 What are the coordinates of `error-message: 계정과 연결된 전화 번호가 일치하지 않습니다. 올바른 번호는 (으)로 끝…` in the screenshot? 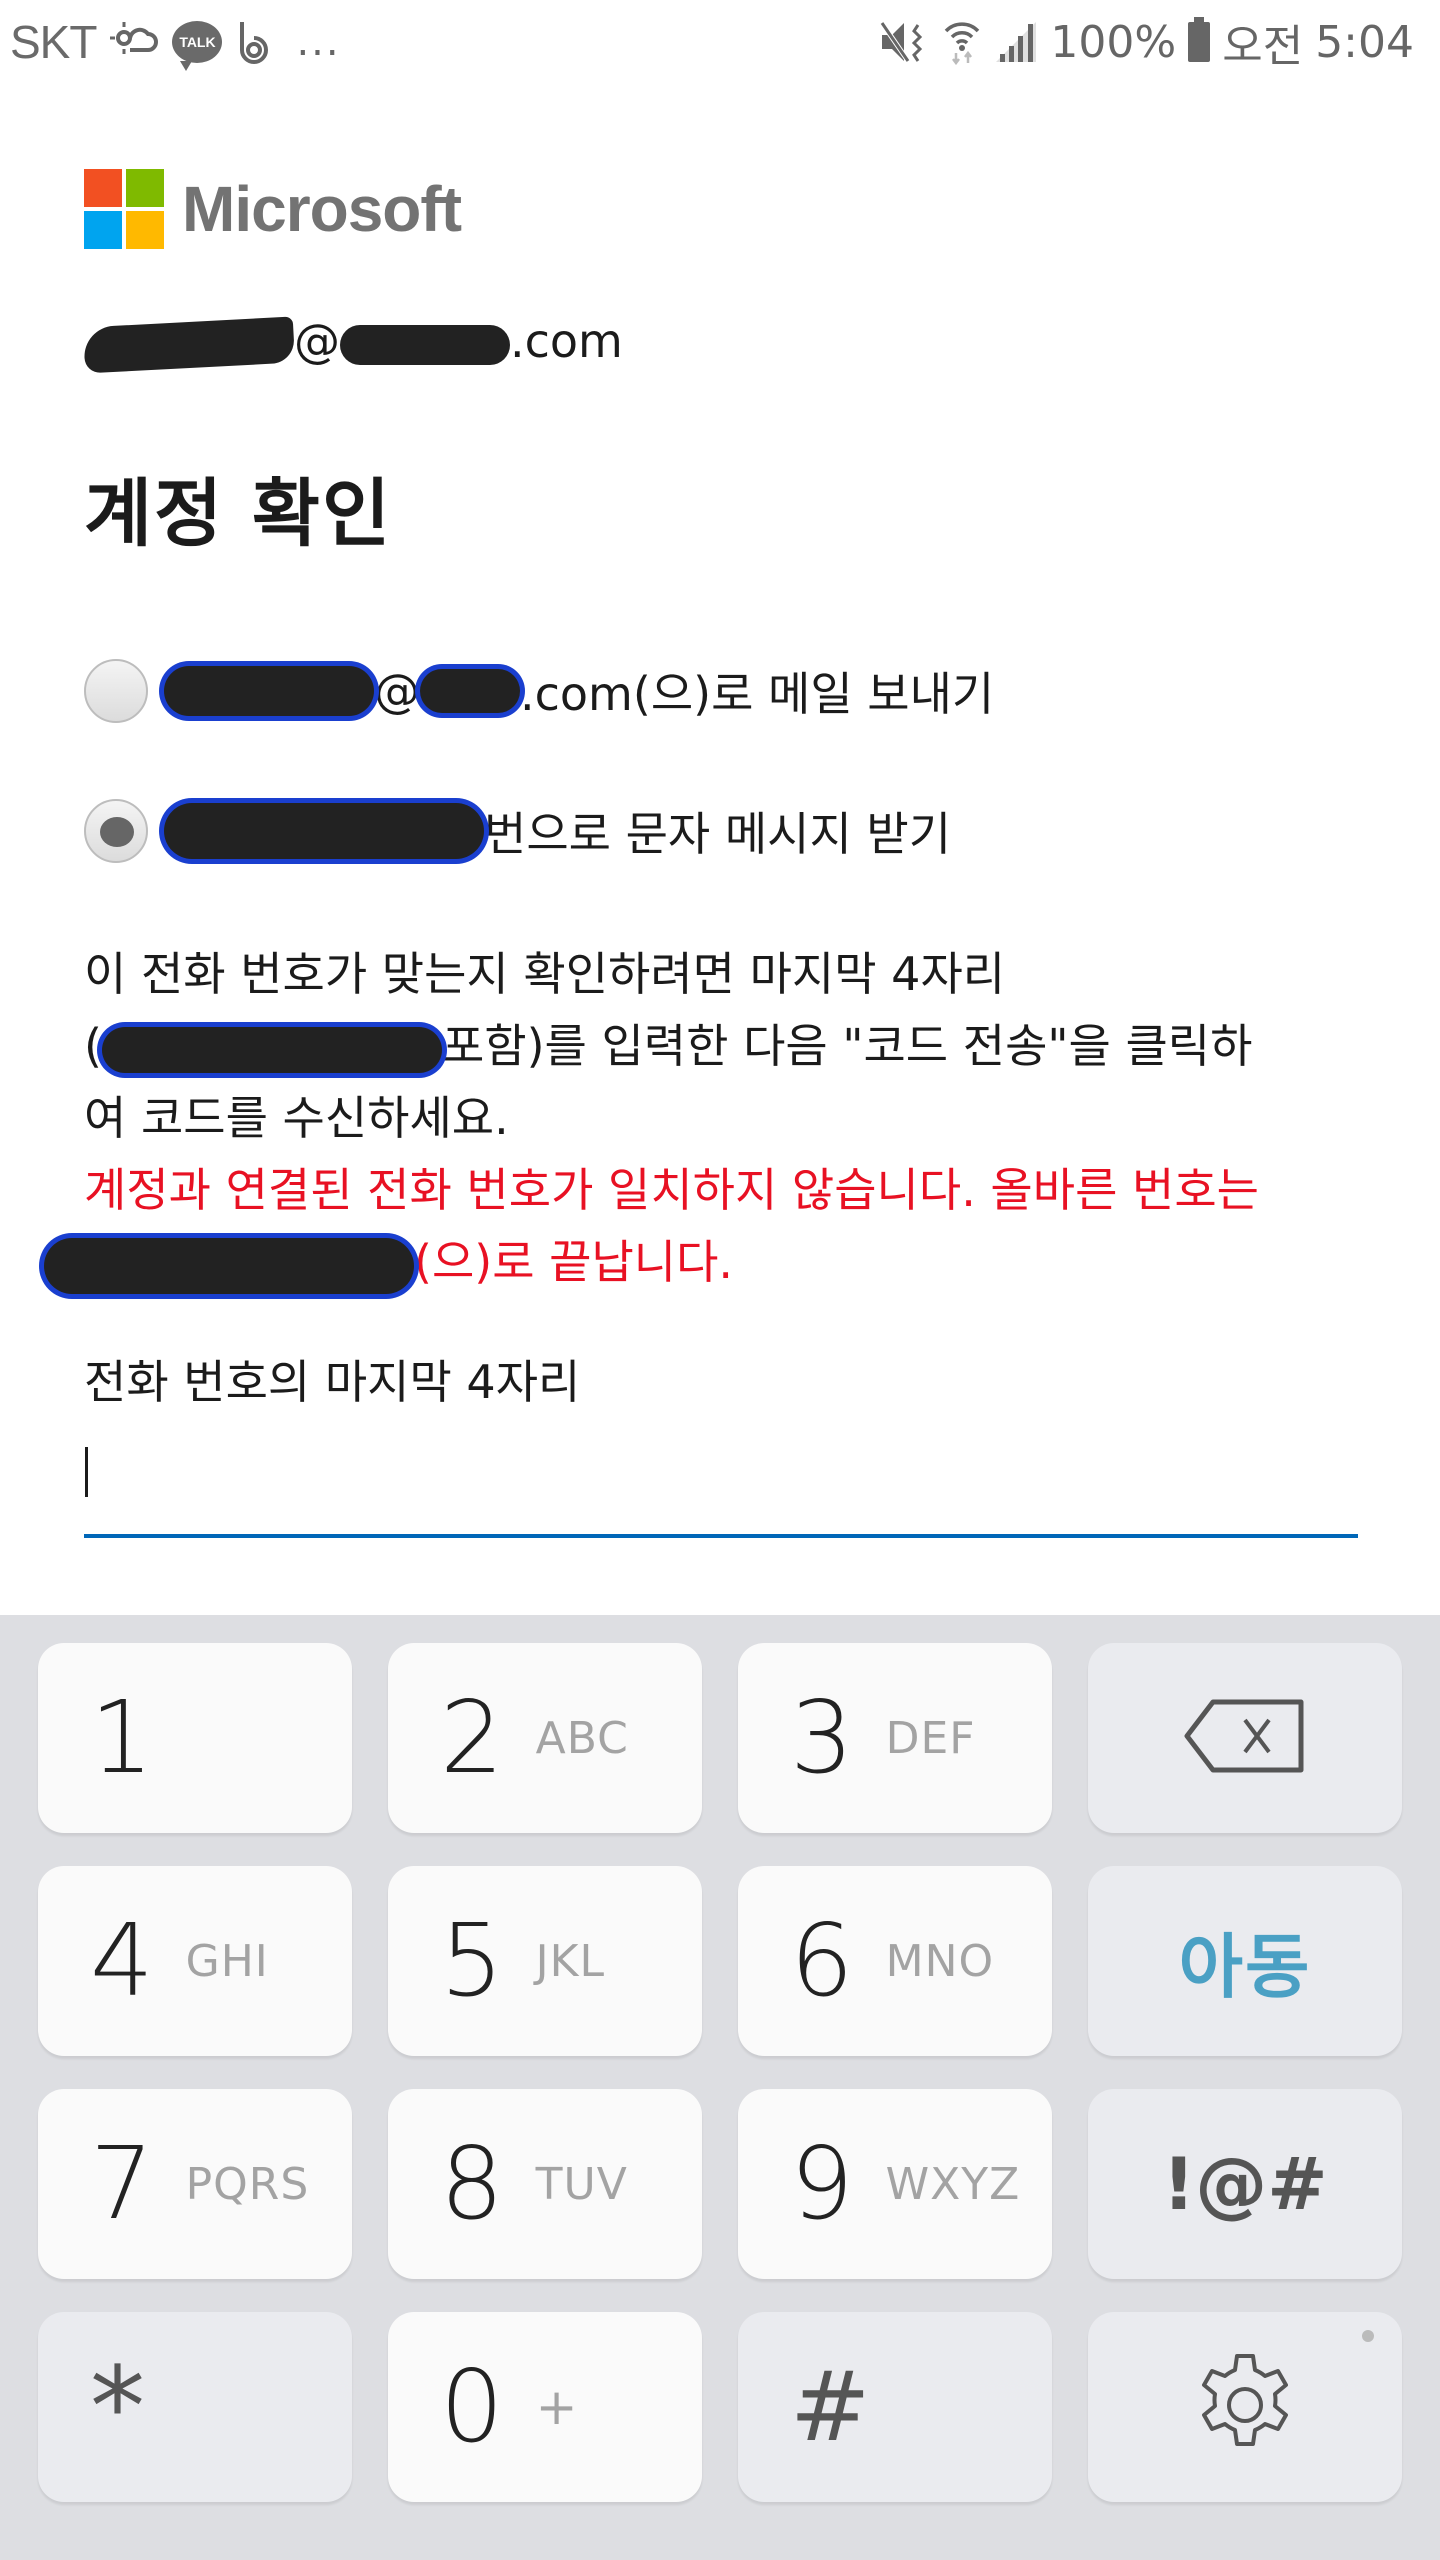 It's located at (709, 1226).